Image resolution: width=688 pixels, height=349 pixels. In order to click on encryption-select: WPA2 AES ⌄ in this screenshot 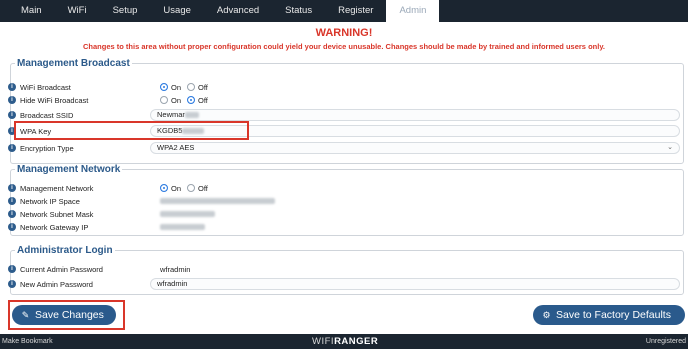, I will do `click(415, 148)`.